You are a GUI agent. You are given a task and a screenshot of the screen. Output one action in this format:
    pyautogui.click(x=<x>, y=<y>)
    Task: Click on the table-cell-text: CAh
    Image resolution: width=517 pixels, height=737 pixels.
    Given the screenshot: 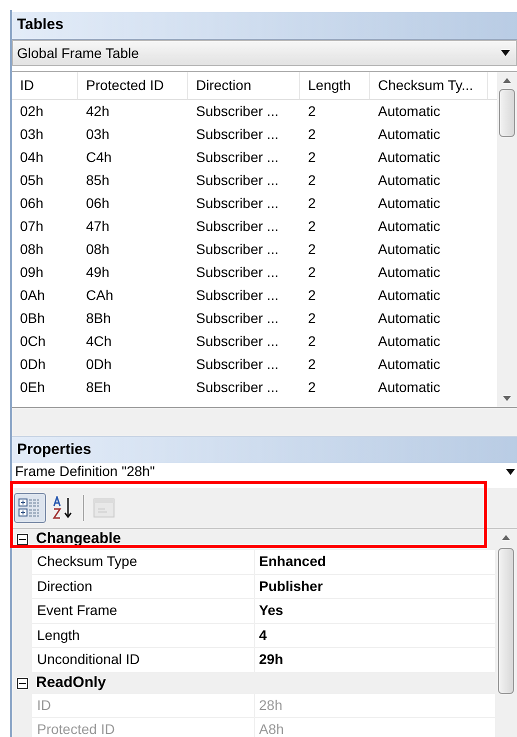 What is the action you would take?
    pyautogui.click(x=99, y=295)
    